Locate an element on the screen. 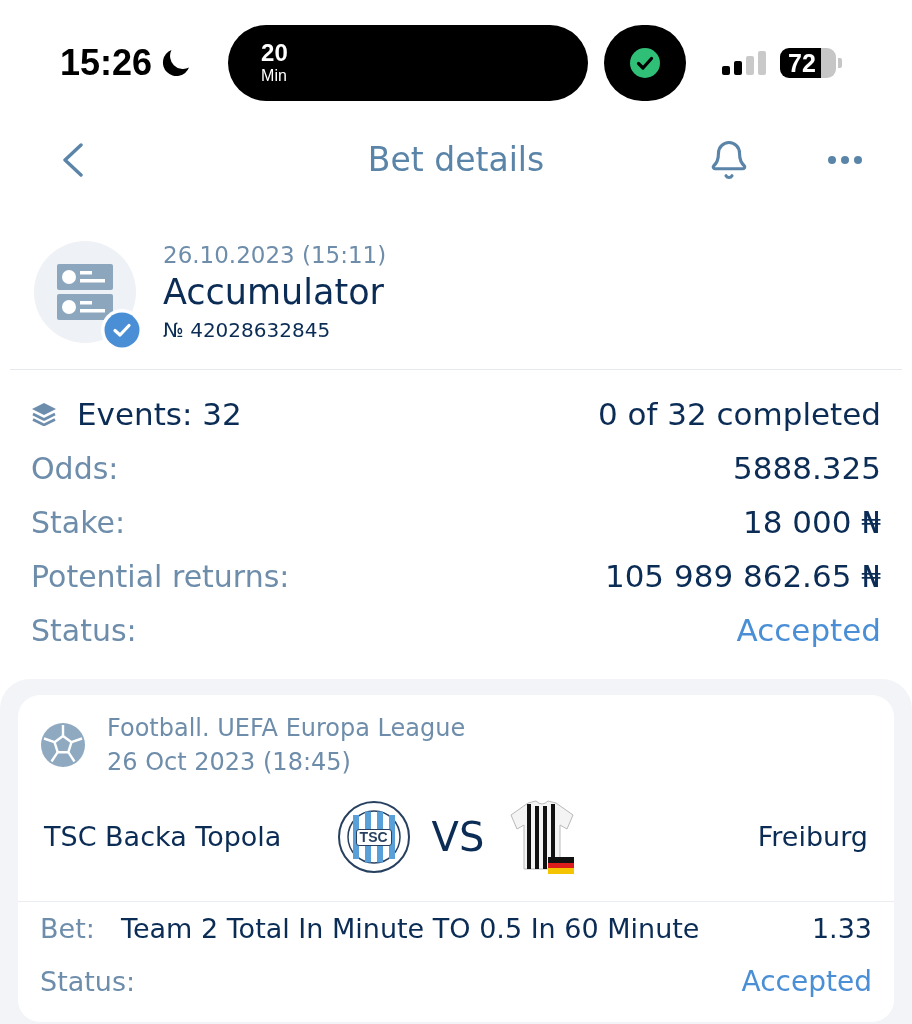 This screenshot has height=1024, width=912. check-icon is located at coordinates (645, 63).